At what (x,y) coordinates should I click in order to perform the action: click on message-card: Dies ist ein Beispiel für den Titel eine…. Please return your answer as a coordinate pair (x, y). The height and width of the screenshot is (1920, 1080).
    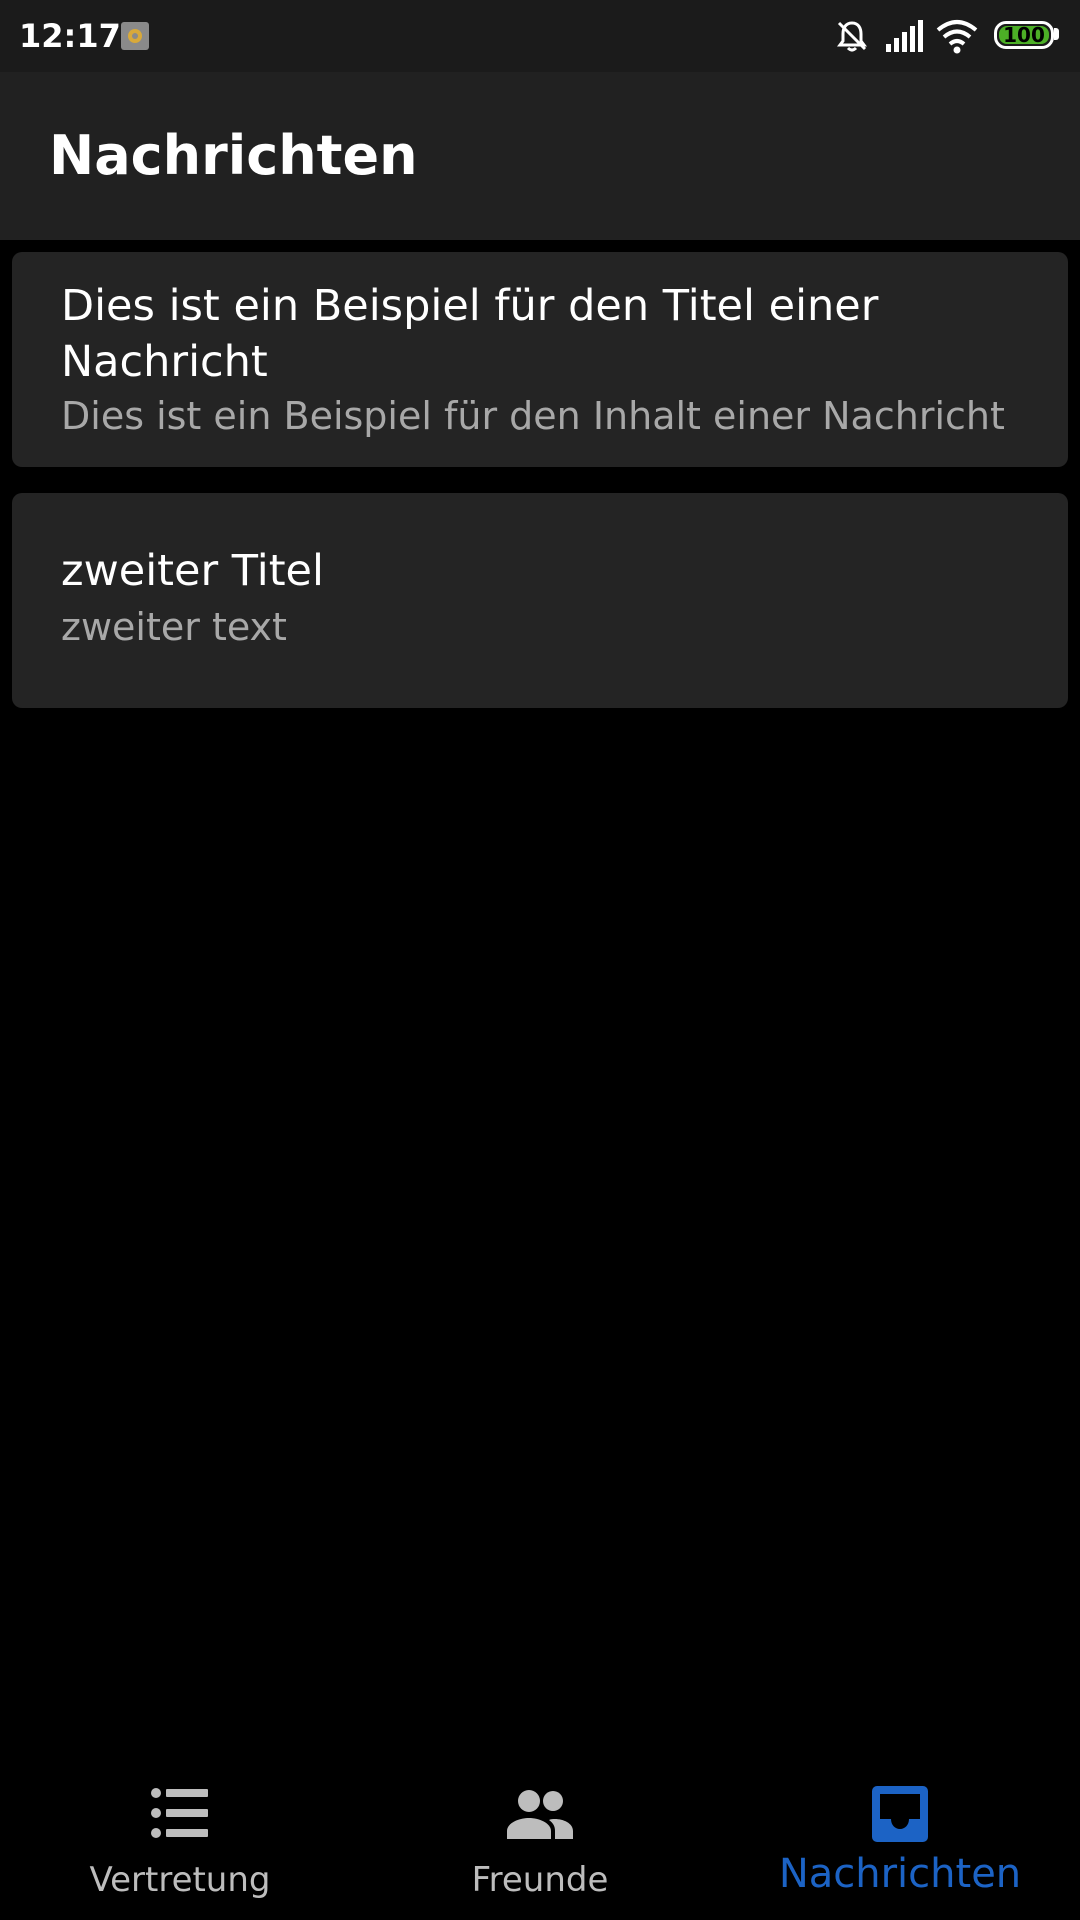
    Looking at the image, I should click on (540, 359).